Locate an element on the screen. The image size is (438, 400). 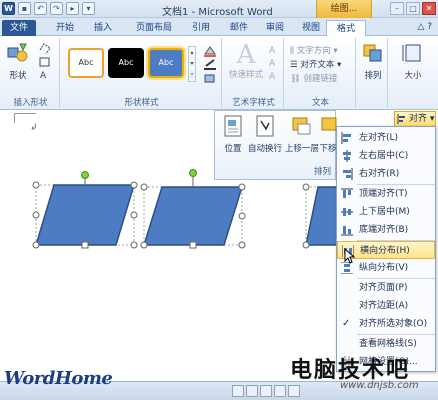
text-fill-outline-icons: A A A is located at coordinates (274, 64).